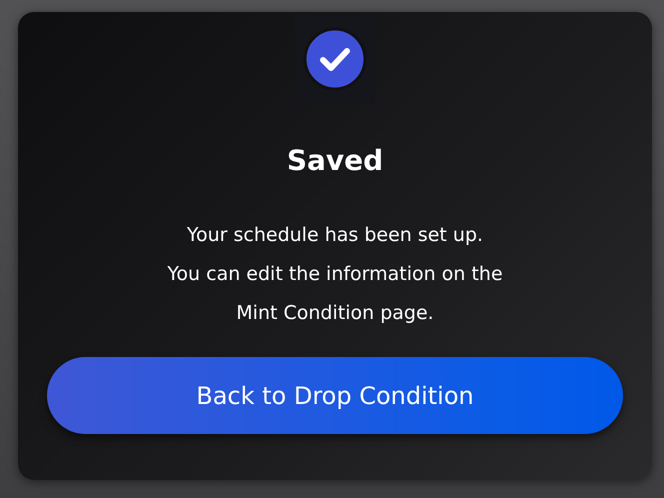 The image size is (664, 498). I want to click on back-button: Back to Drop Condition, so click(335, 395).